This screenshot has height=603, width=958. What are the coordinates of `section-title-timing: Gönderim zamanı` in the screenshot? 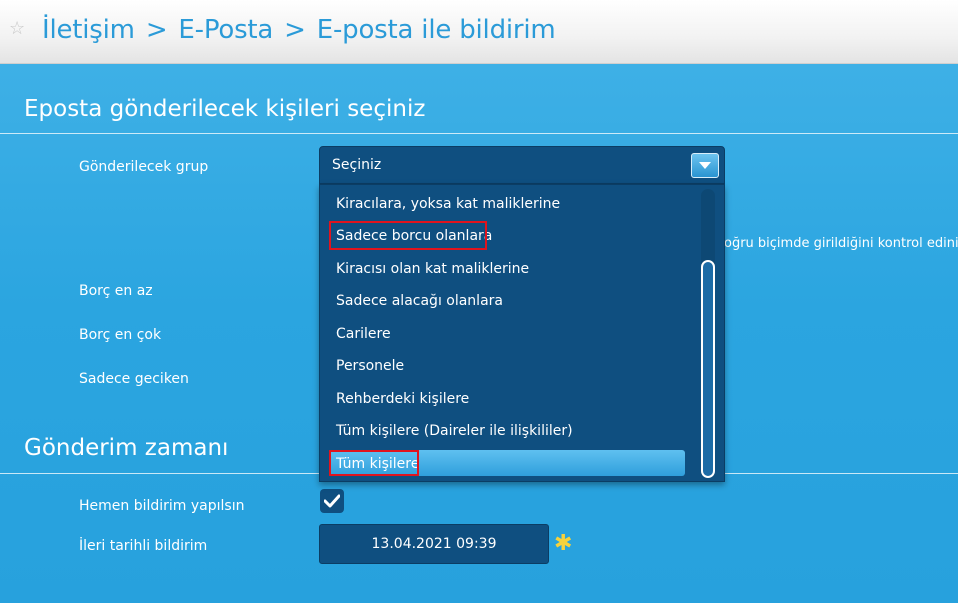 It's located at (126, 448).